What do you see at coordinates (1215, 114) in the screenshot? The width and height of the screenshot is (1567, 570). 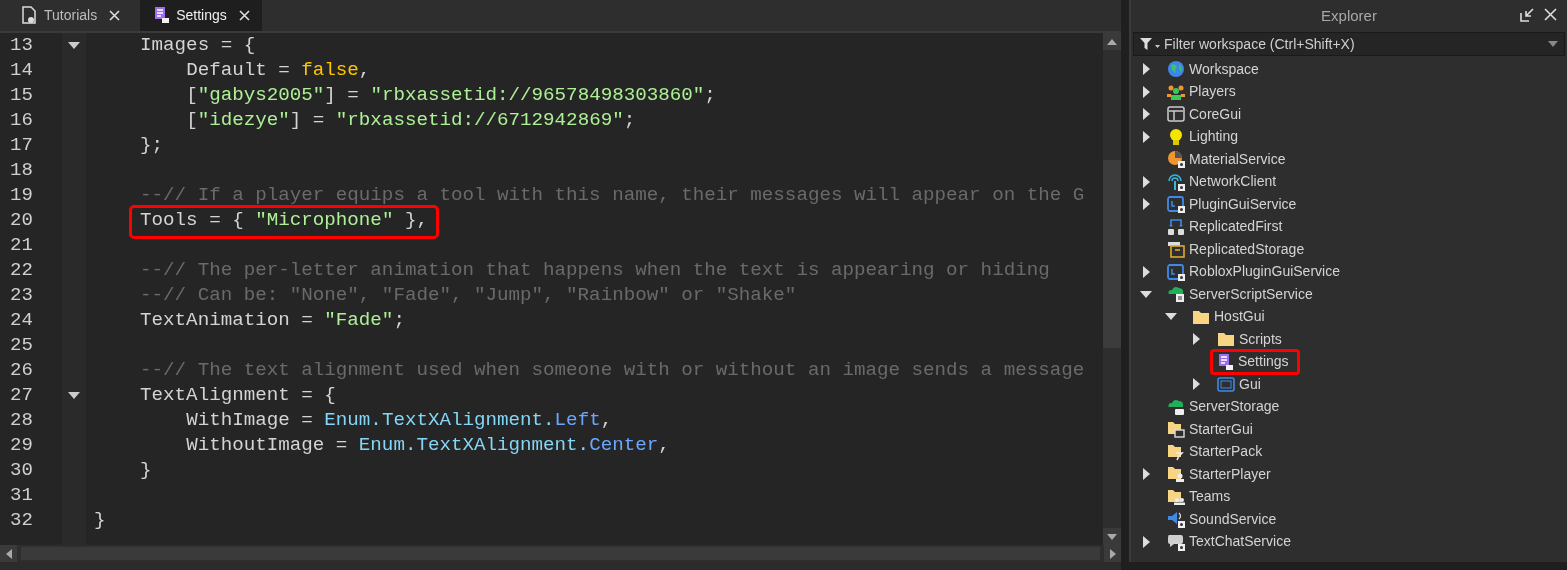 I see `tree-item: CoreGui` at bounding box center [1215, 114].